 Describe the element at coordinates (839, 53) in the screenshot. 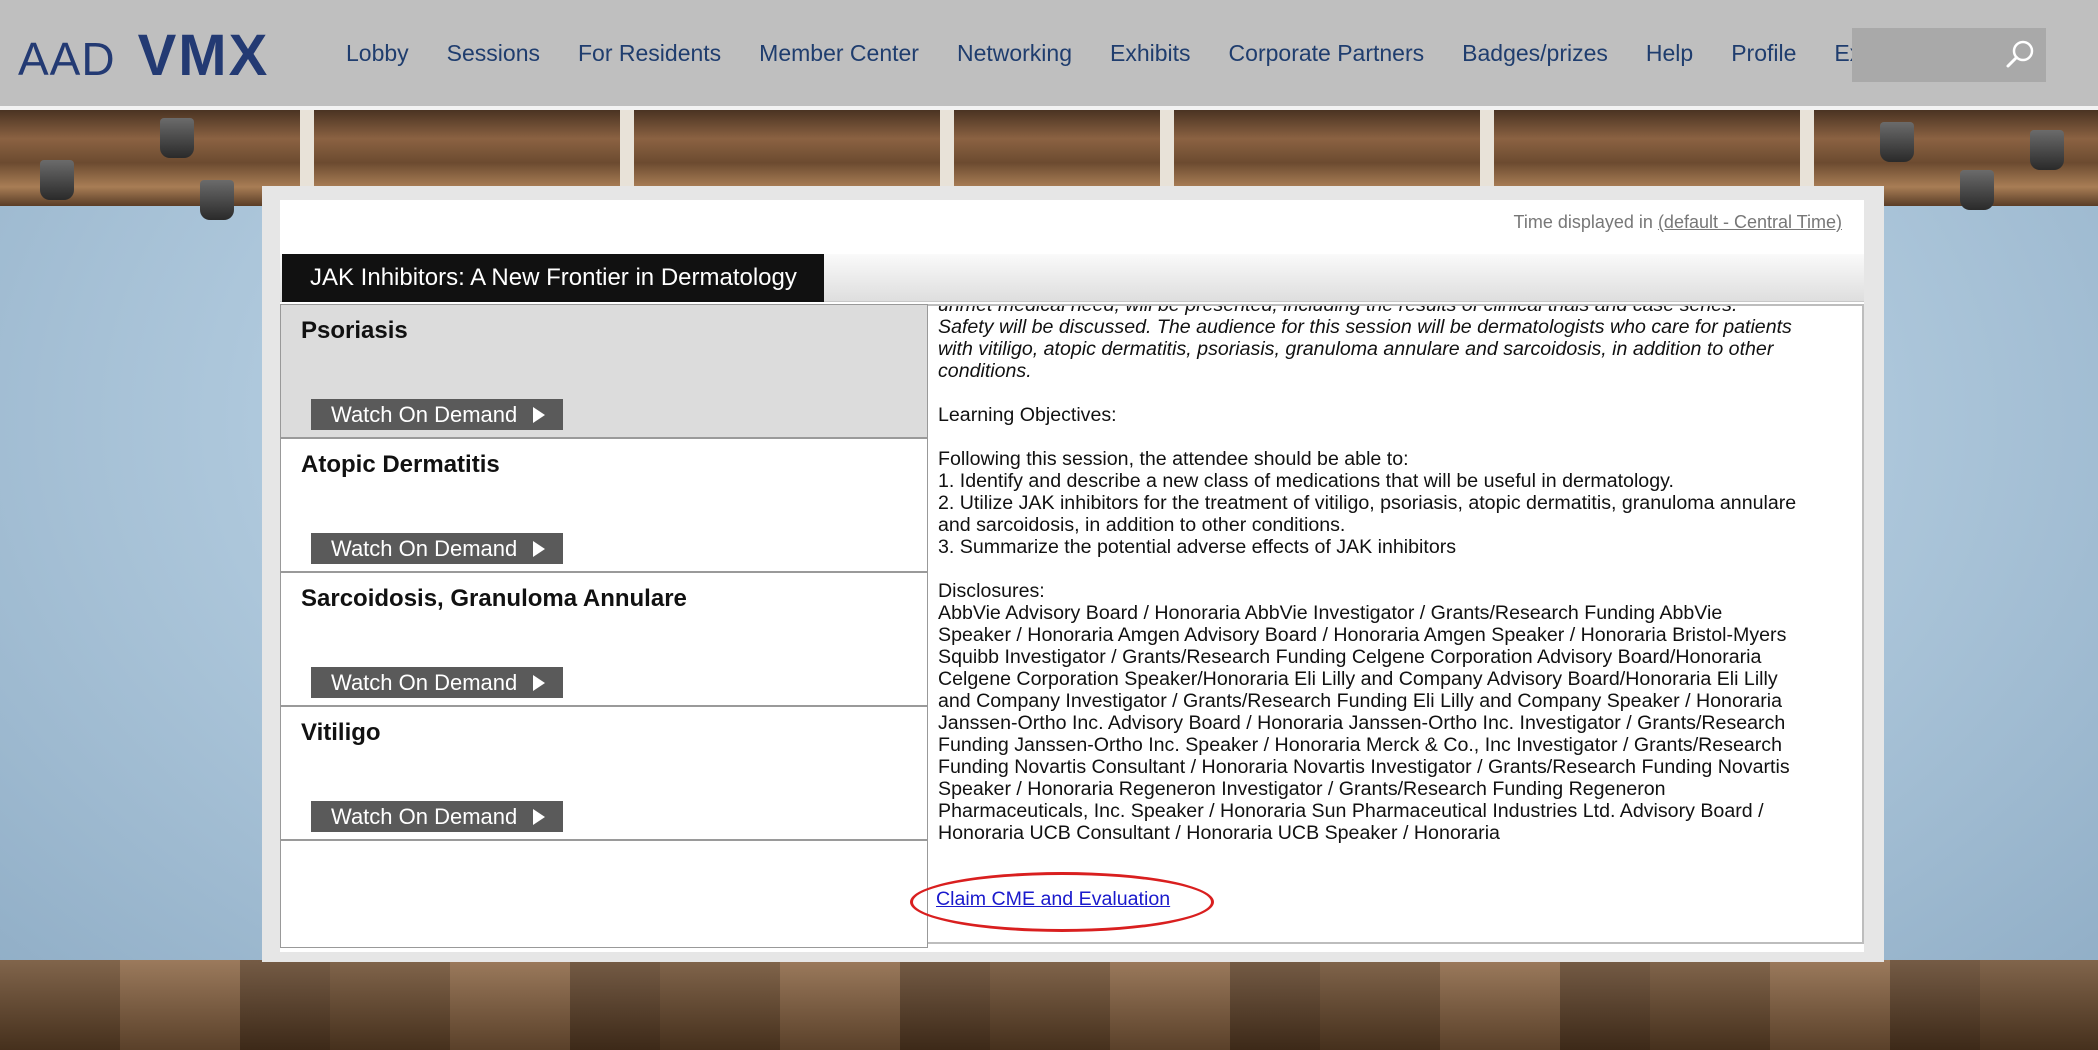

I see `nav-member-center: Member Center` at that location.